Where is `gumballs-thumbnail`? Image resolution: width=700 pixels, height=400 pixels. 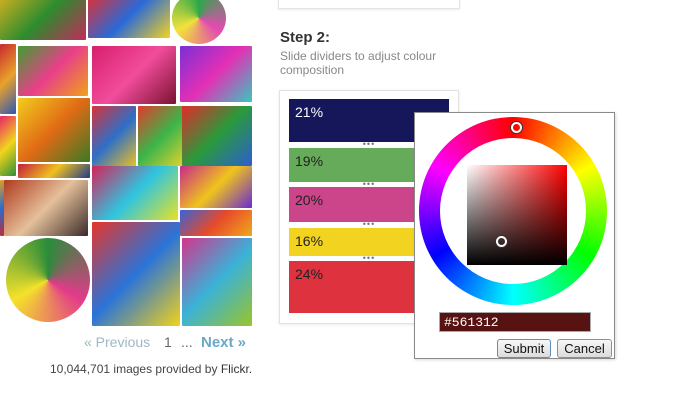 gumballs-thumbnail is located at coordinates (129, 19).